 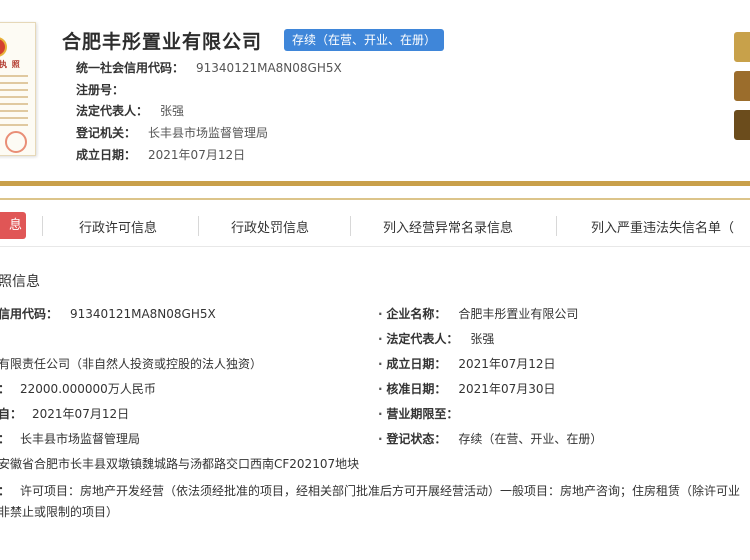 I want to click on detail-approval-date: · 核准日期： 2021年07月30日, so click(x=467, y=388).